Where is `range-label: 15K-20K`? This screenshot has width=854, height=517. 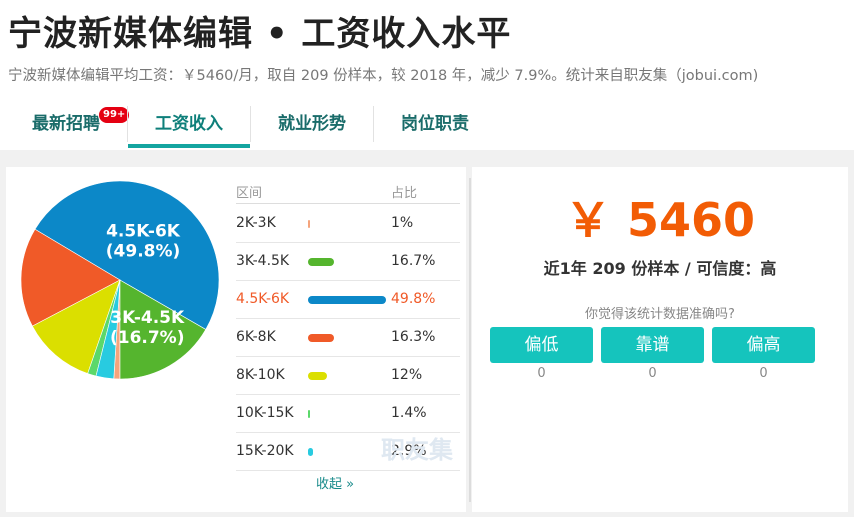 range-label: 15K-20K is located at coordinates (265, 451).